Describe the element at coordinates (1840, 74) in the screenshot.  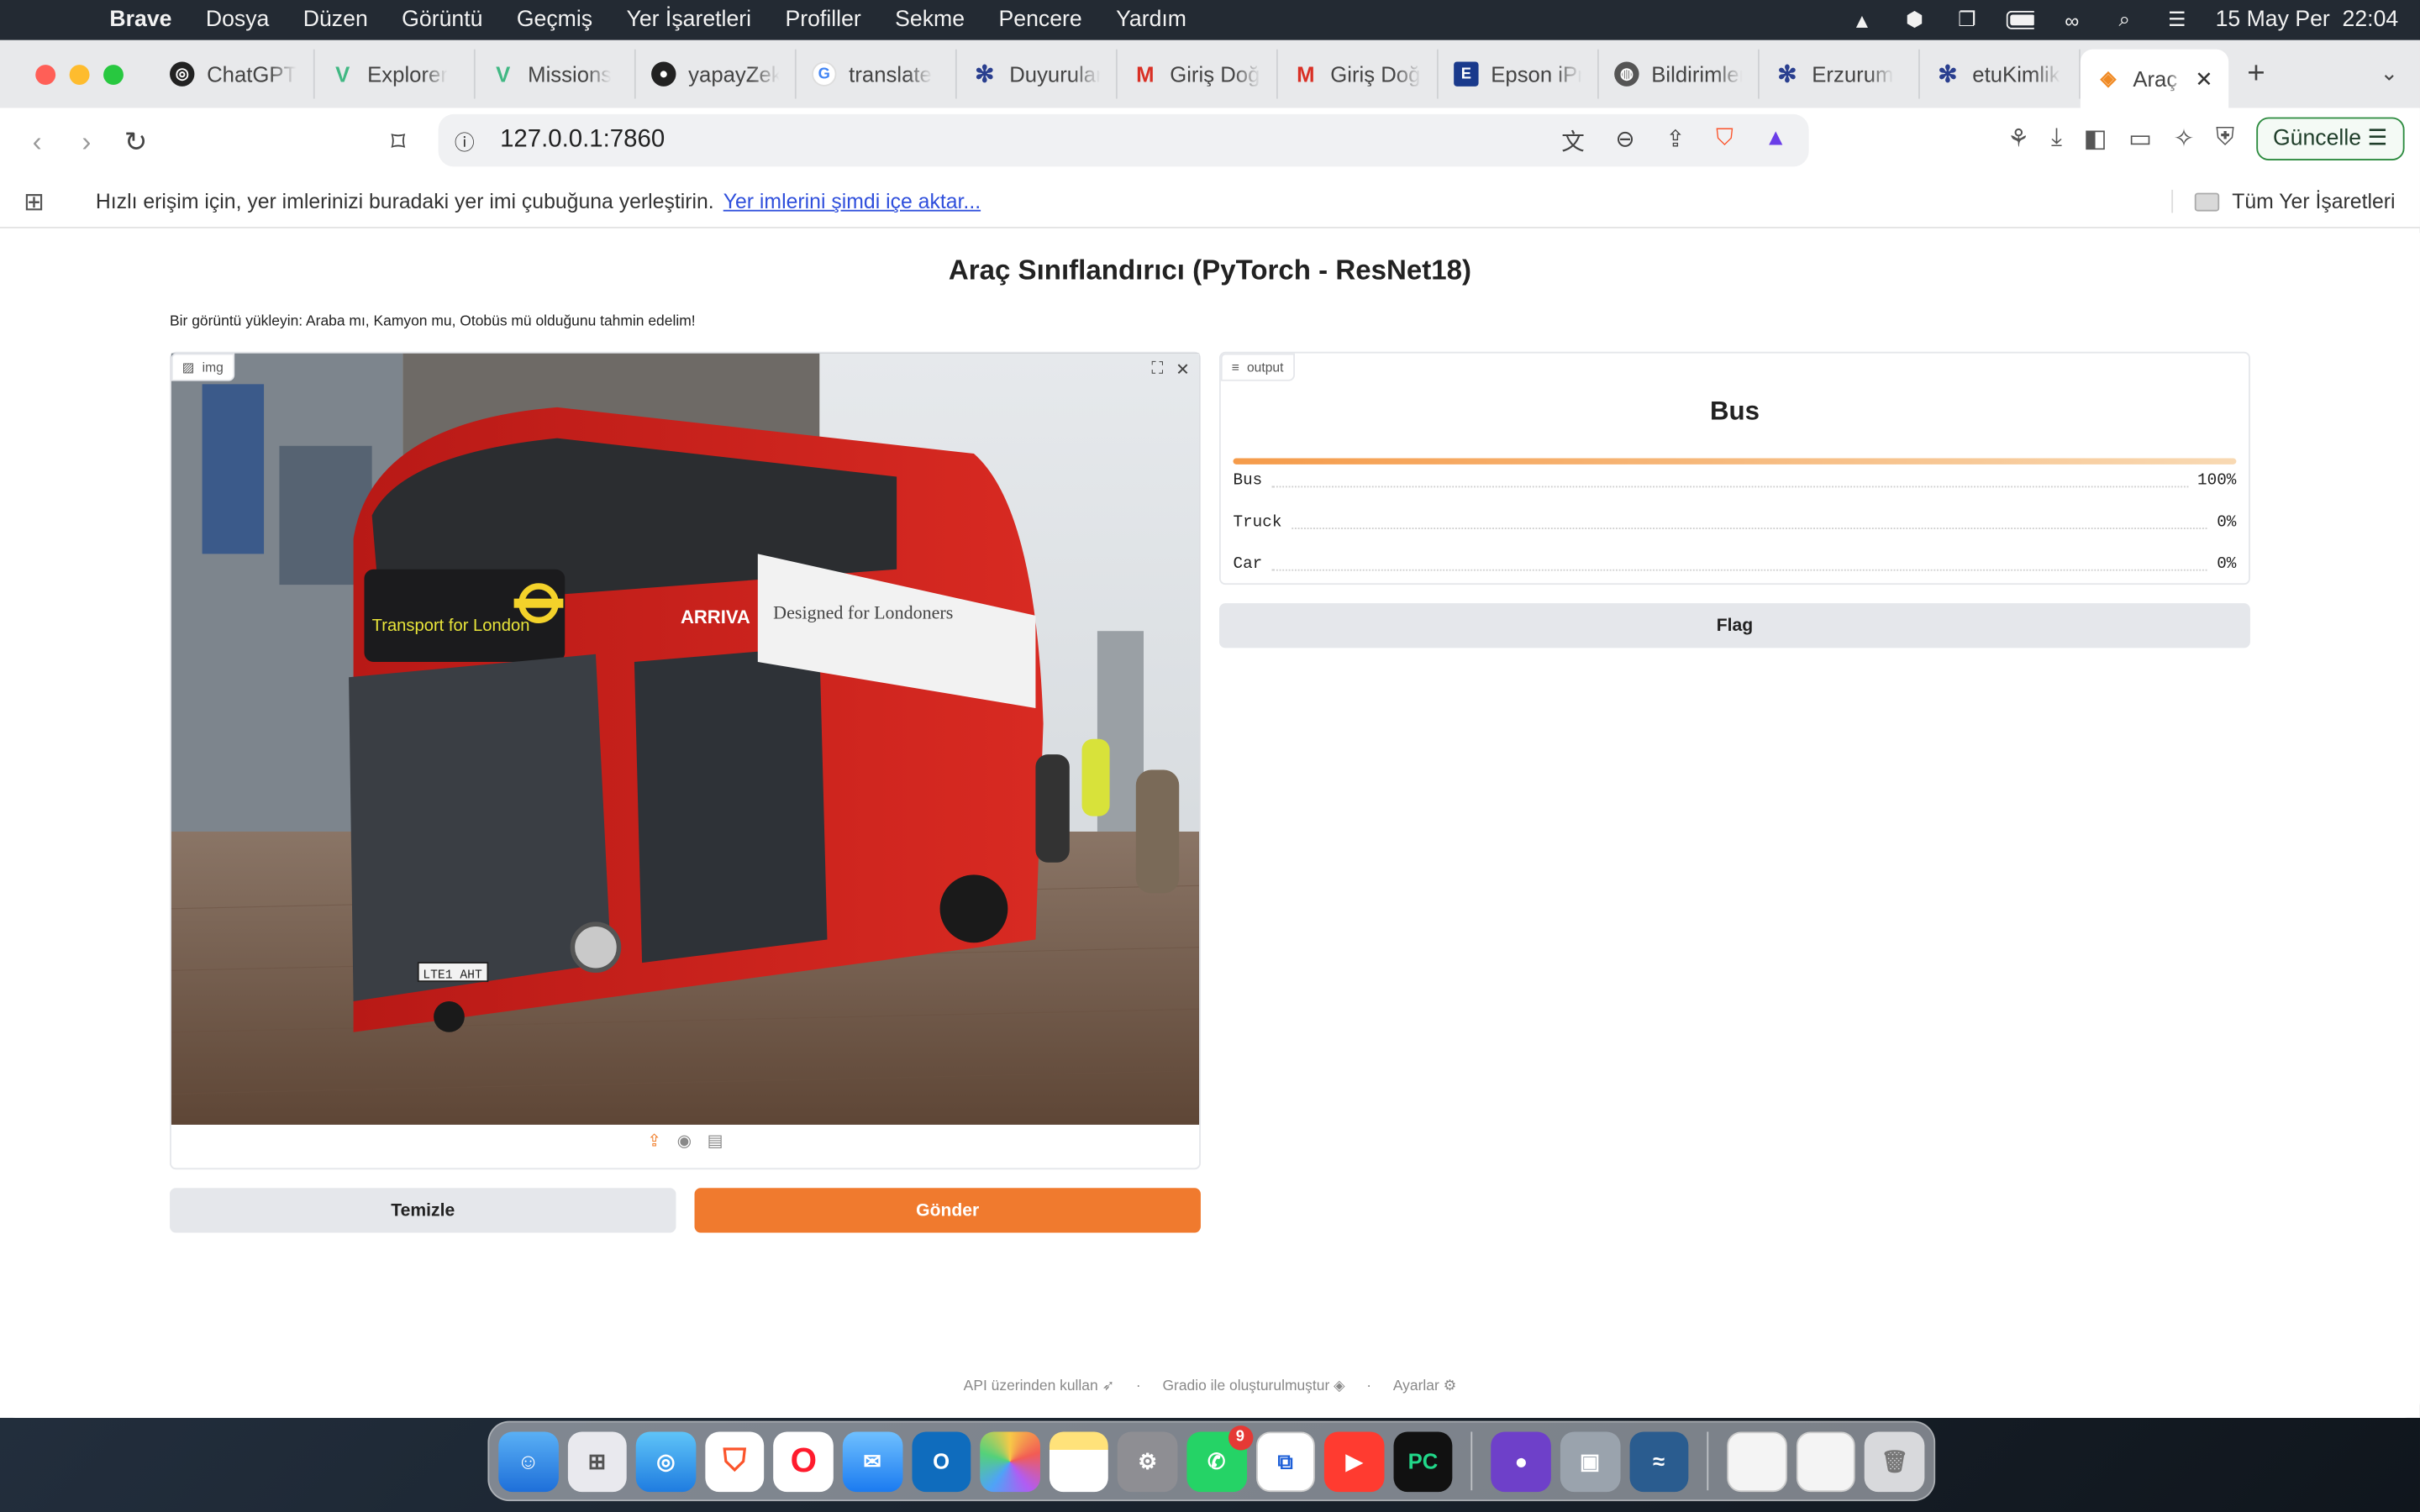
I see `tab-erzurum: ✻ Erzurum` at that location.